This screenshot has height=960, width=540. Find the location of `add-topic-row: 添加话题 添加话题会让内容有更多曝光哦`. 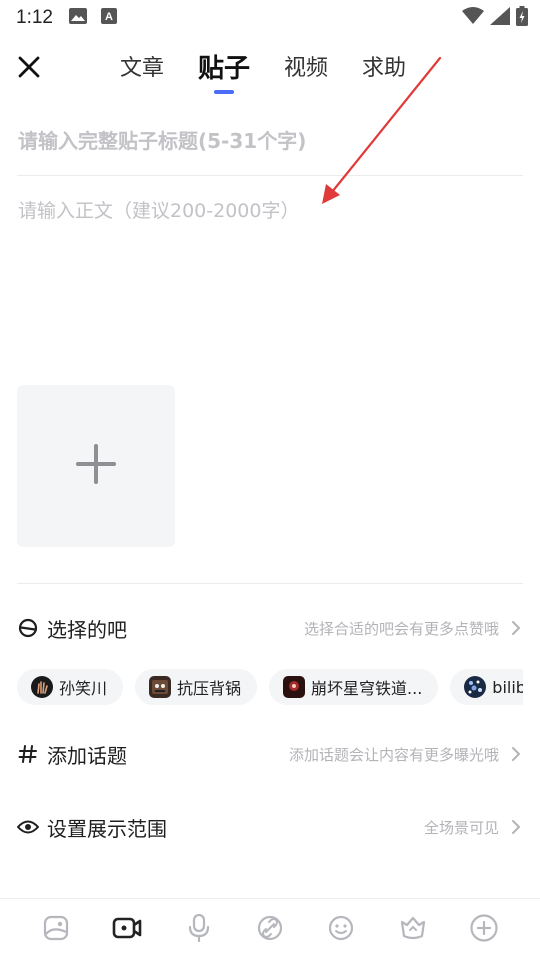

add-topic-row: 添加话题 添加话题会让内容有更多曝光哦 is located at coordinates (270, 754).